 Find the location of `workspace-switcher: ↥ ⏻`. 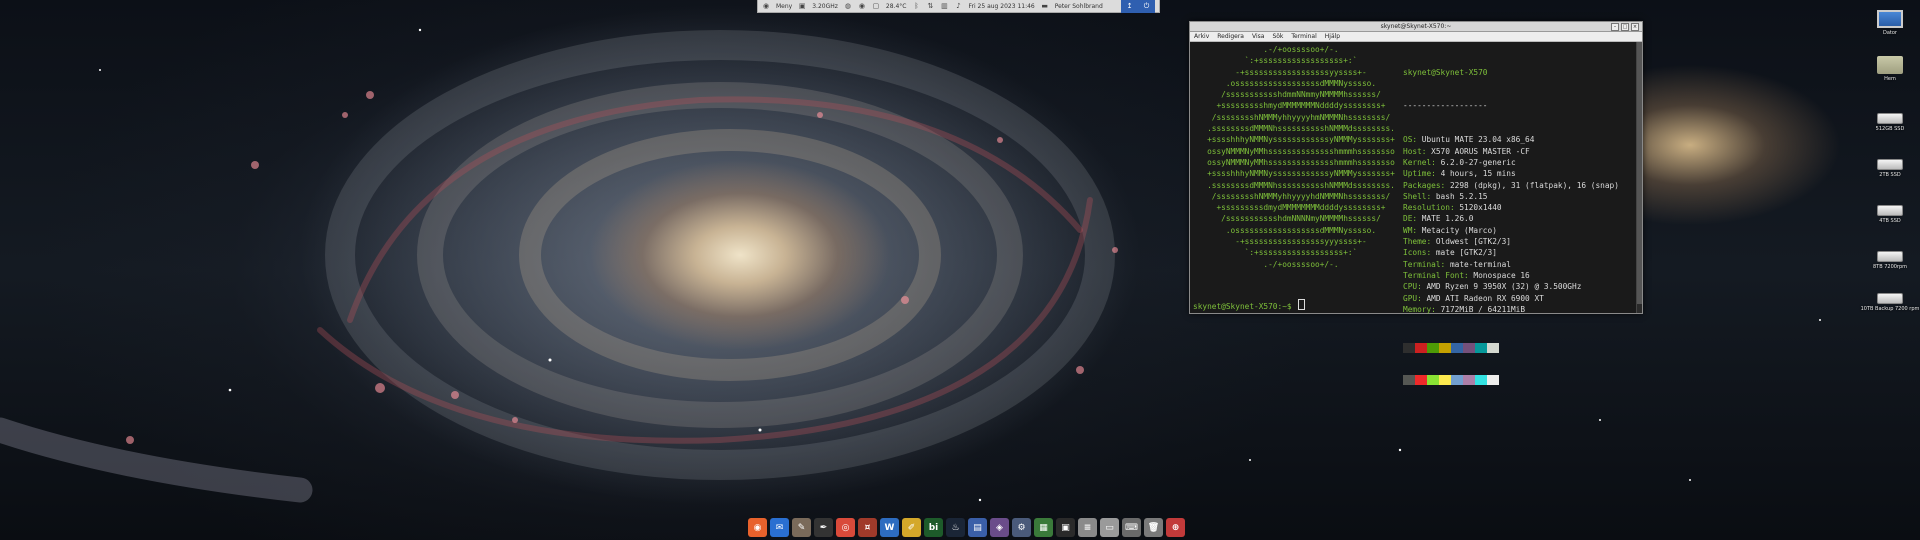

workspace-switcher: ↥ ⏻ is located at coordinates (1138, 6).